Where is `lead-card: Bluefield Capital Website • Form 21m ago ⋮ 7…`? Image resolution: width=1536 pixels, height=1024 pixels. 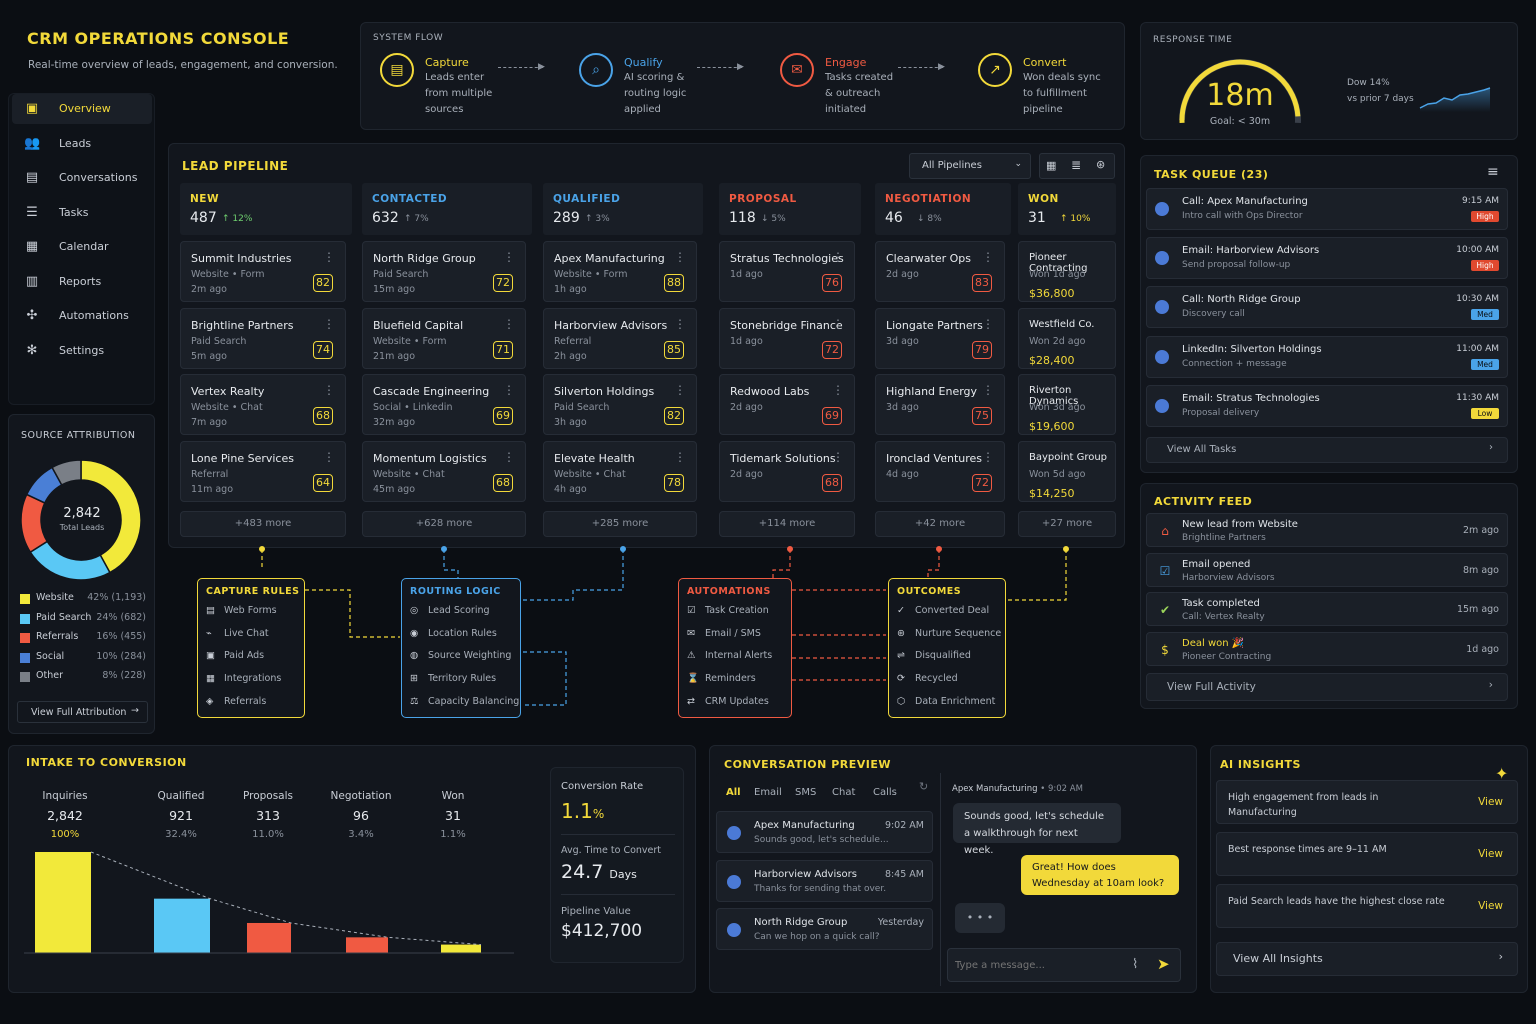 lead-card: Bluefield Capital Website • Form 21m ago ⋮ 7… is located at coordinates (444, 338).